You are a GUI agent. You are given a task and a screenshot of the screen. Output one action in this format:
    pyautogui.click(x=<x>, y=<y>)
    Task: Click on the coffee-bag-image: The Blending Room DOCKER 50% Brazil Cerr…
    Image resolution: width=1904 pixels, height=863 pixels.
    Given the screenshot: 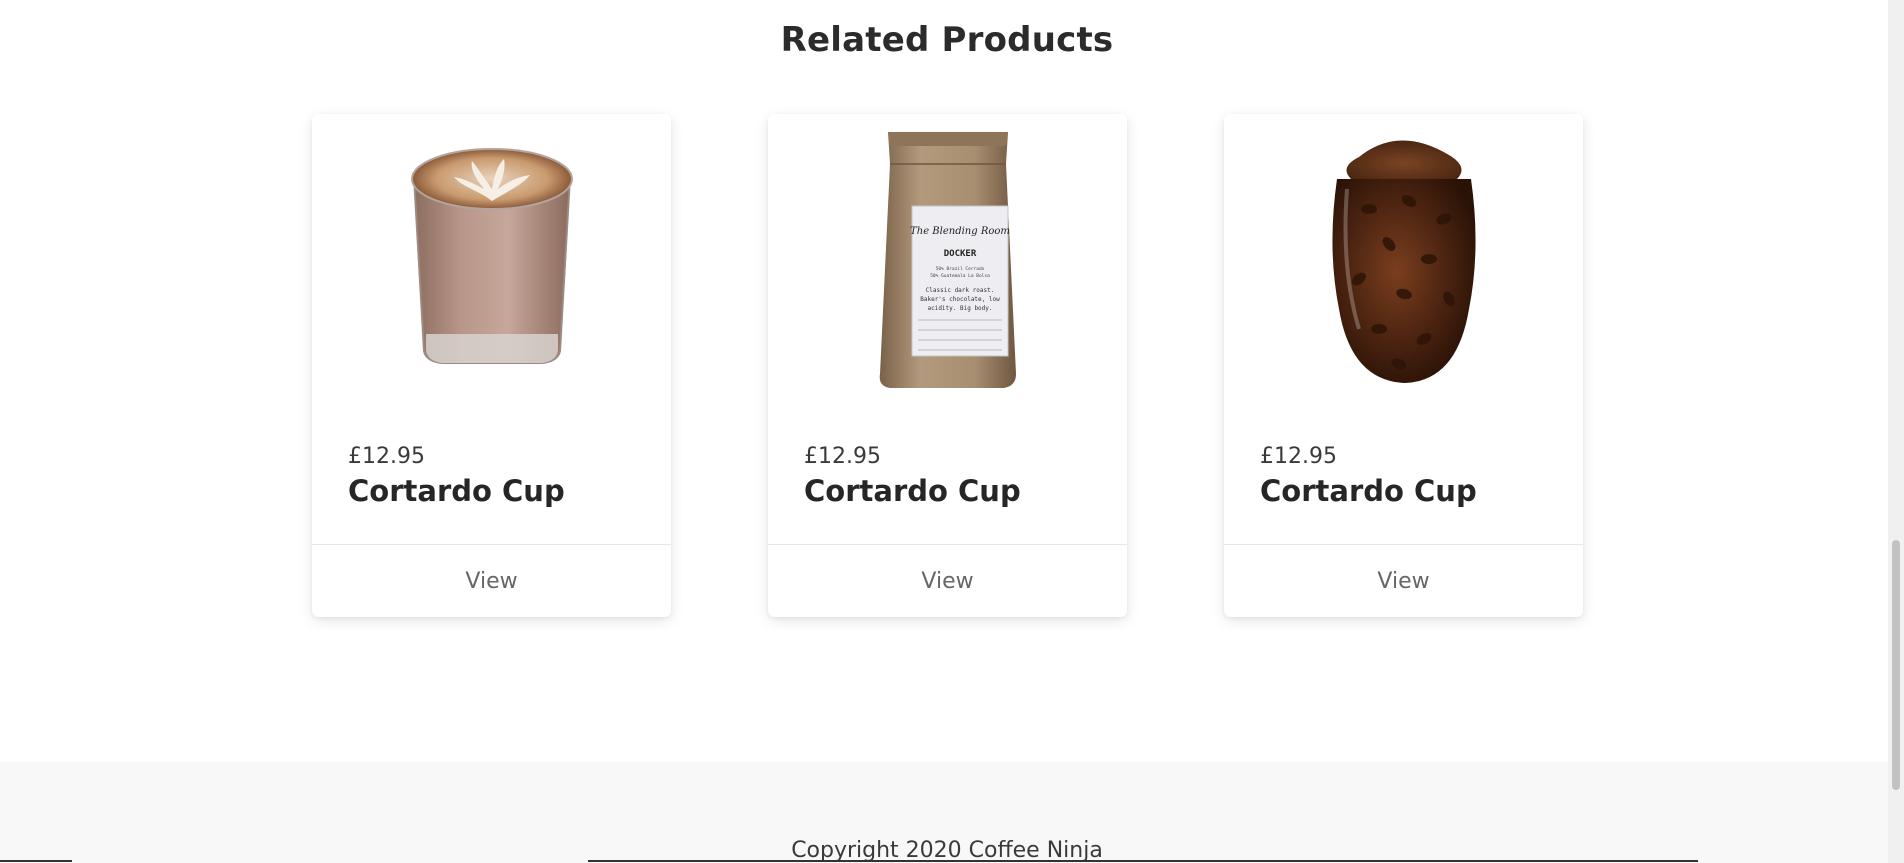 What is the action you would take?
    pyautogui.click(x=947, y=259)
    